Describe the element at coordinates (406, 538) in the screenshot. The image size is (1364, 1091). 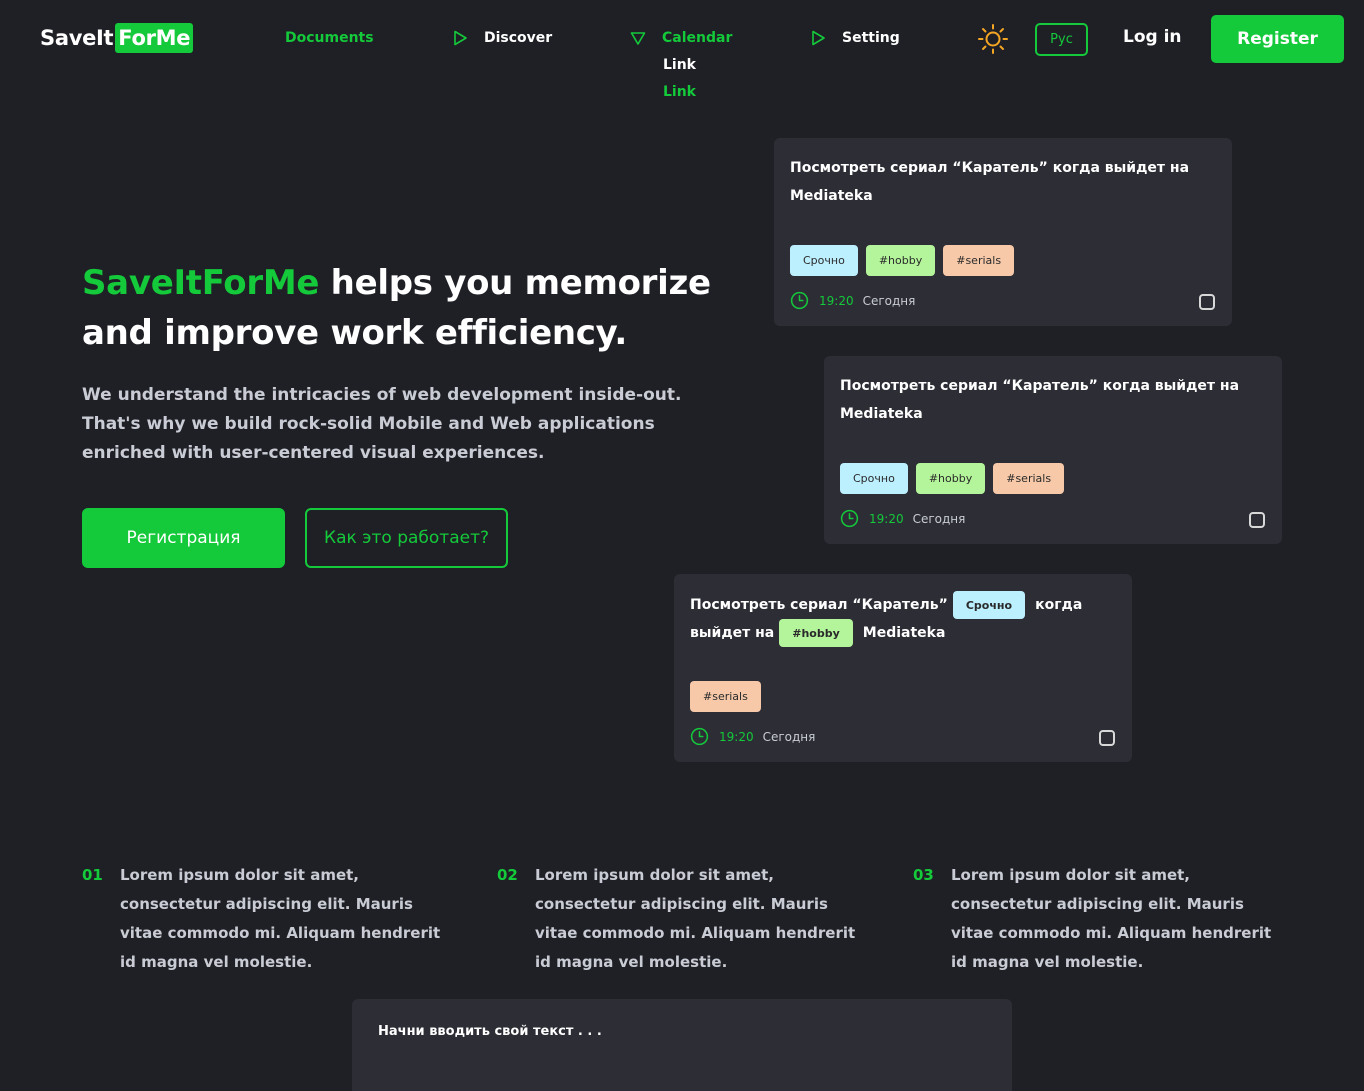
I see `how-it-works-button: Как это работает?` at that location.